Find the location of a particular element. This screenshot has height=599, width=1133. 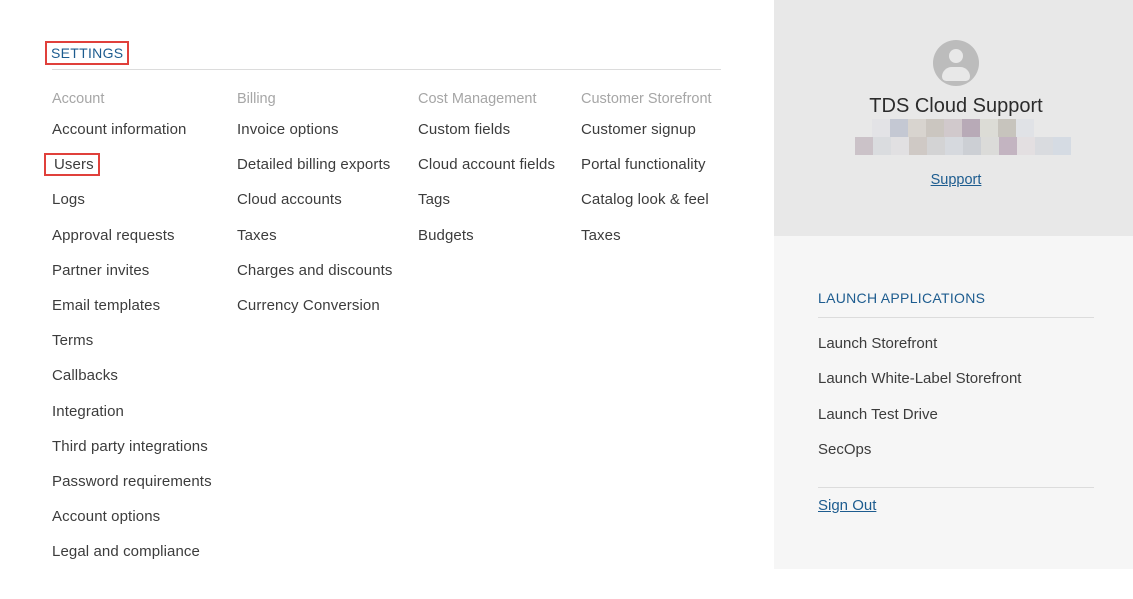

settings-item-cloud-account-fields: Cloud account fields is located at coordinates (486, 164).